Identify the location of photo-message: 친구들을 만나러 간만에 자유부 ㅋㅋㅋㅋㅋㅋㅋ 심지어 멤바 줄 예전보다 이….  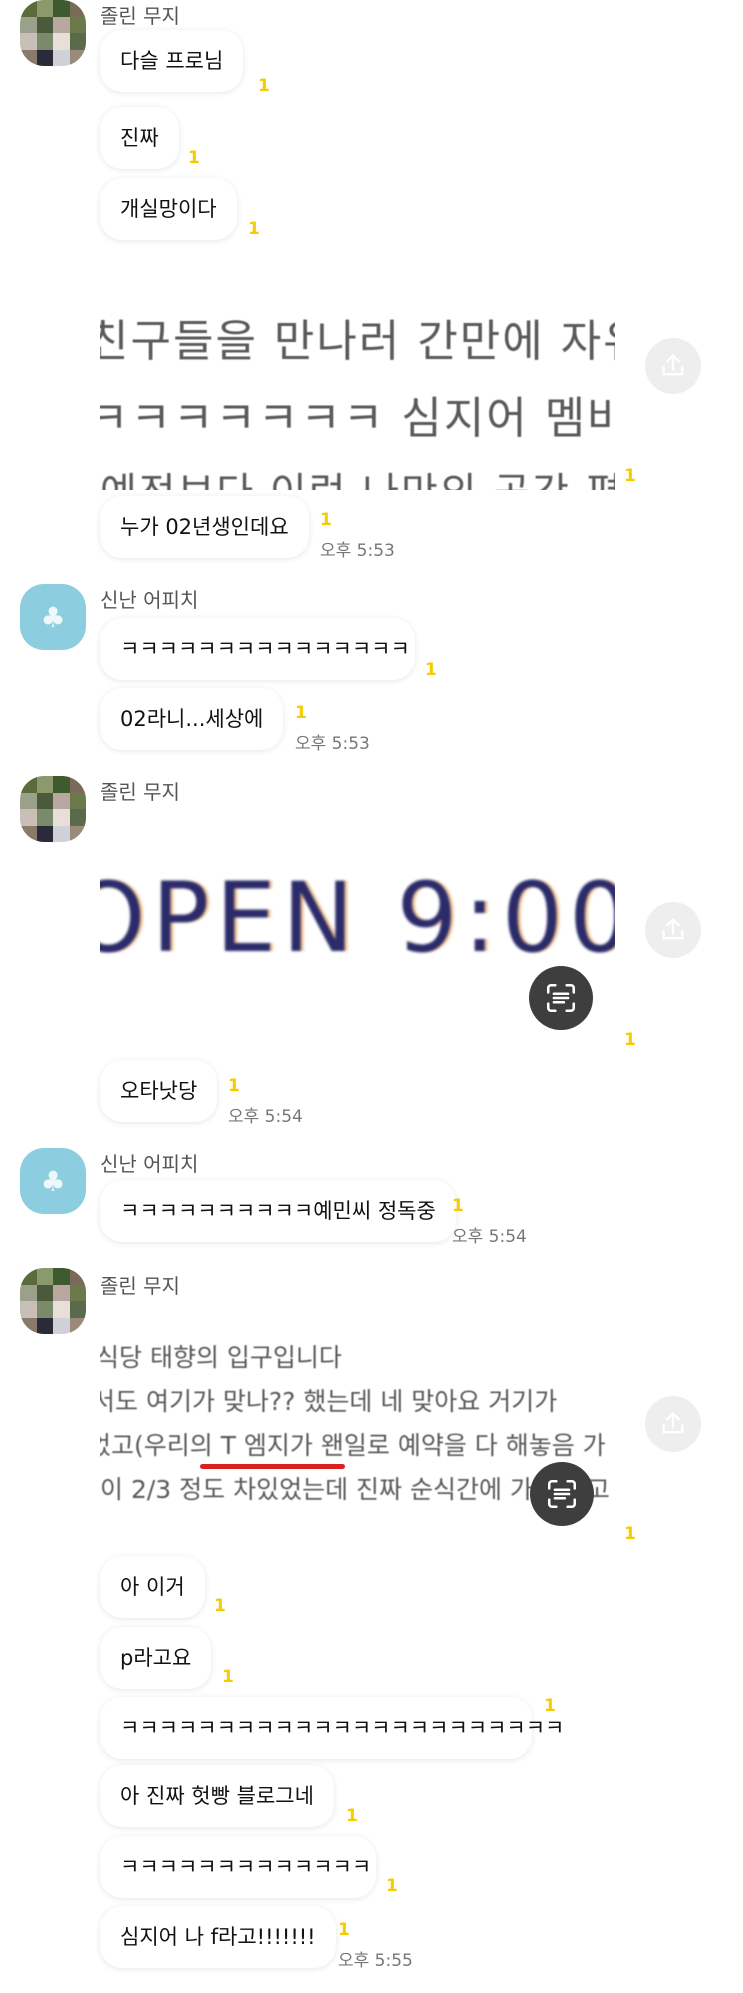
(357, 395).